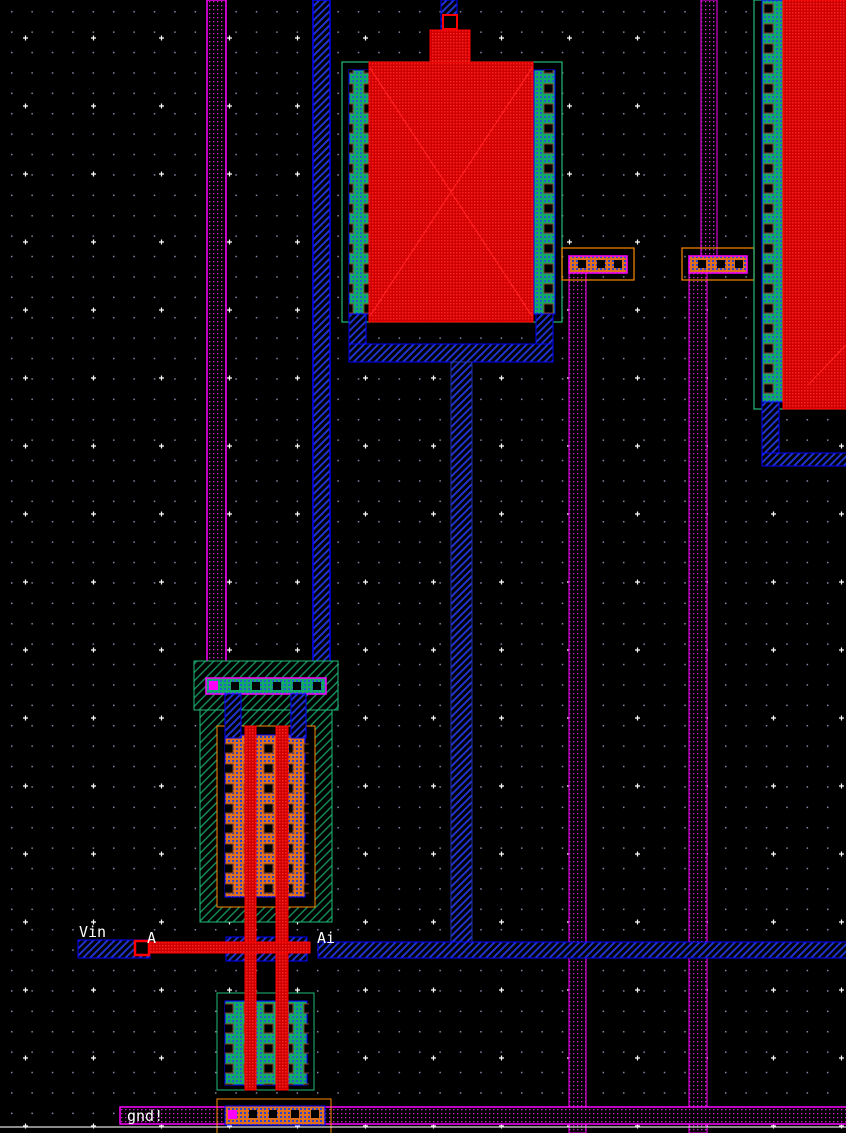  Describe the element at coordinates (581, 950) in the screenshot. I see `ai-wire` at that location.